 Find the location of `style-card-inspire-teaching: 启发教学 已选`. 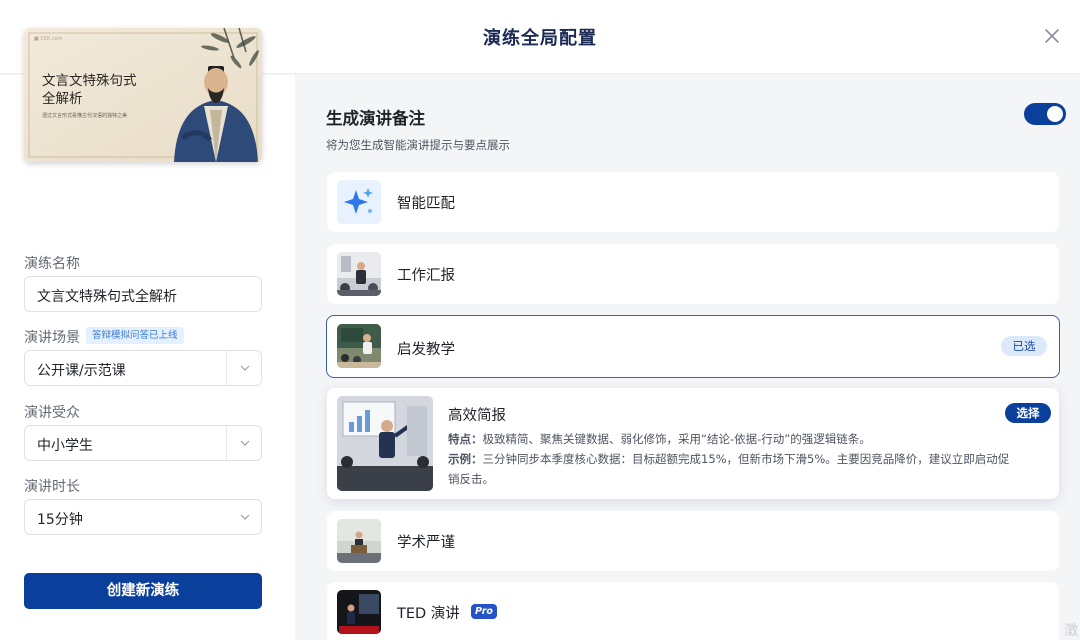

style-card-inspire-teaching: 启发教学 已选 is located at coordinates (693, 346).